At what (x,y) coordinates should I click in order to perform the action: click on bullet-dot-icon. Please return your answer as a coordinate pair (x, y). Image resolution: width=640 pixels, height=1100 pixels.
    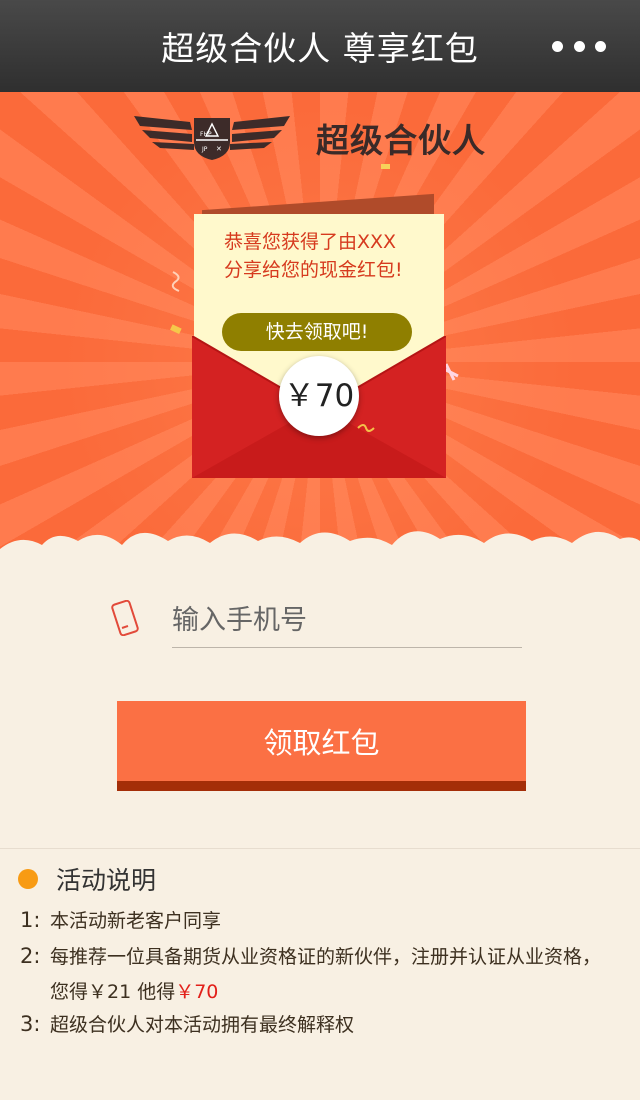
    Looking at the image, I should click on (28, 879).